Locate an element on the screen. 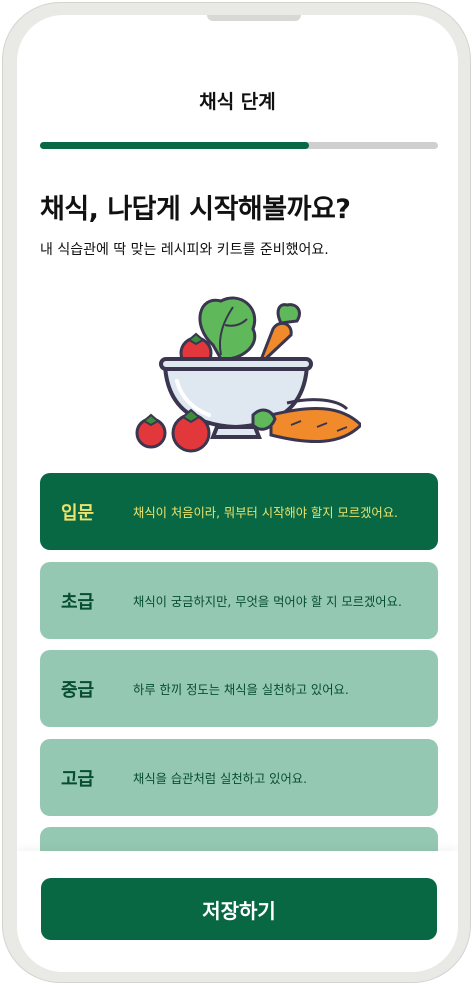 This screenshot has width=473, height=985. save-button: 저장하기 is located at coordinates (239, 909).